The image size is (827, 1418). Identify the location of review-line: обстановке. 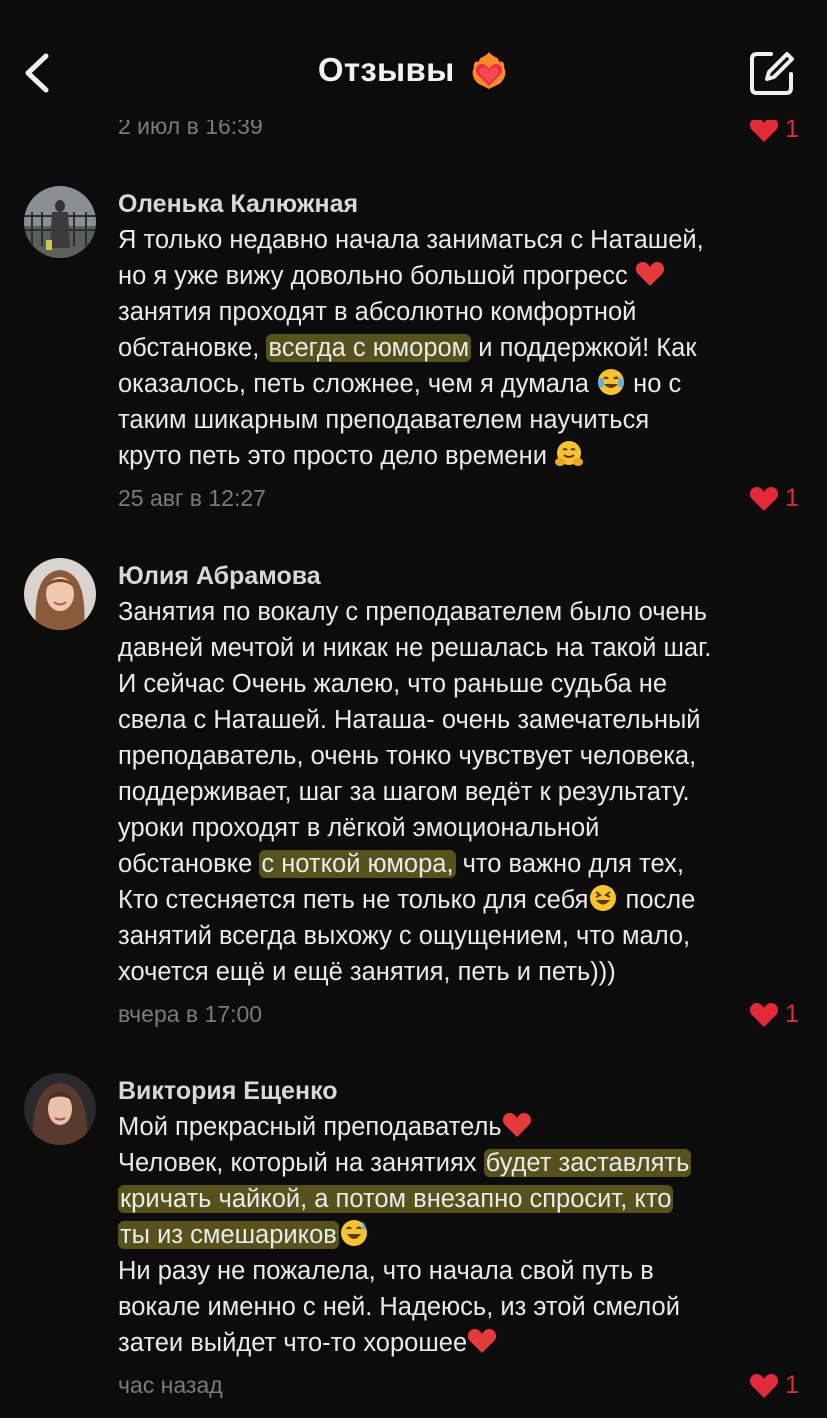
(189, 864).